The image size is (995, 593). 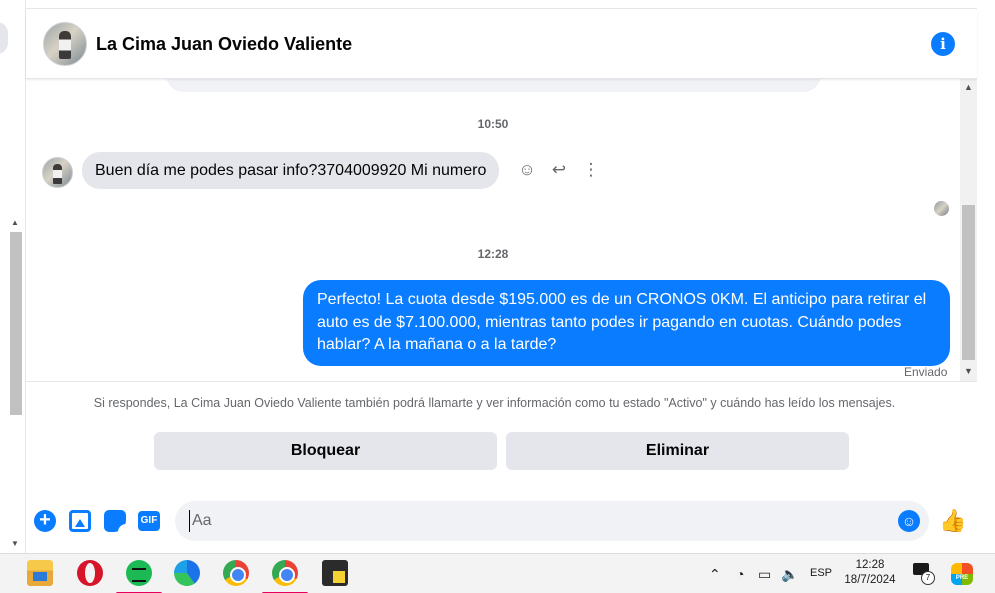 I want to click on block-button: Bloquear, so click(x=325, y=451).